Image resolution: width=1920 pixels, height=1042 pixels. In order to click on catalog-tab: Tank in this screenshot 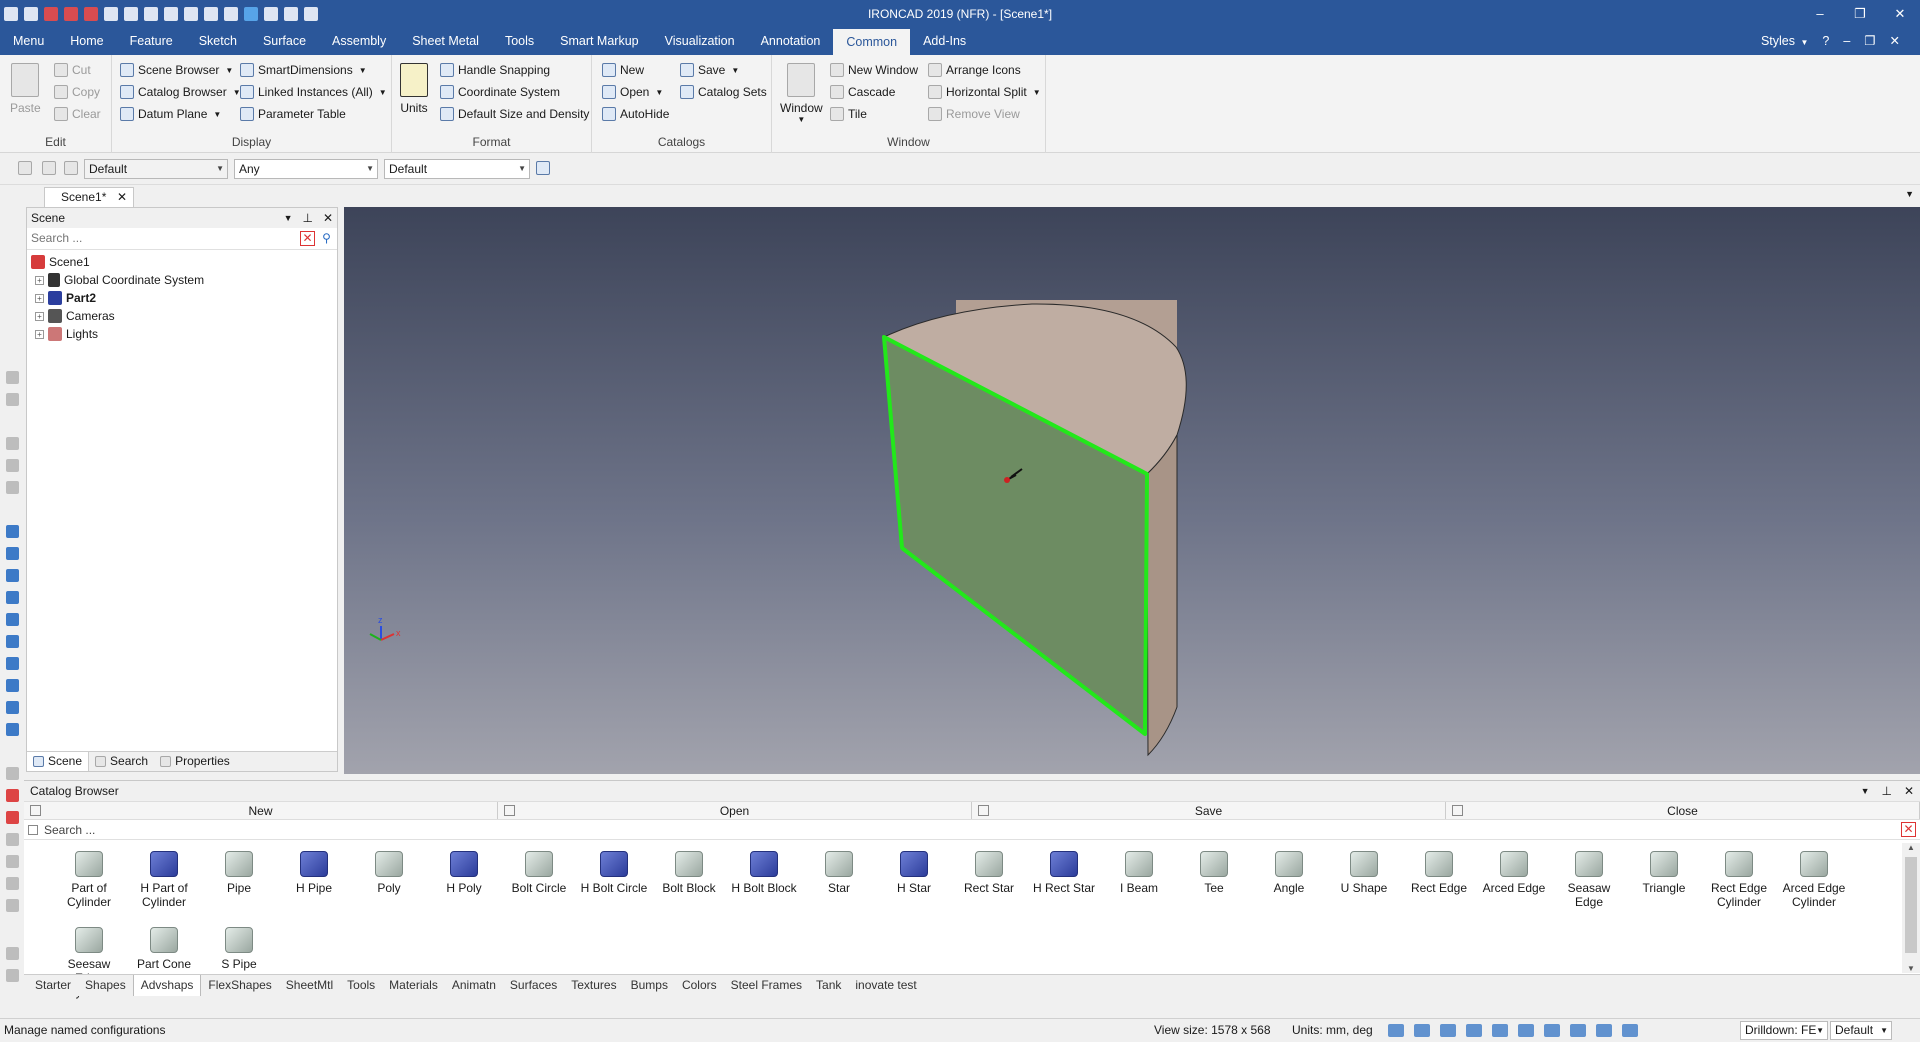, I will do `click(828, 985)`.